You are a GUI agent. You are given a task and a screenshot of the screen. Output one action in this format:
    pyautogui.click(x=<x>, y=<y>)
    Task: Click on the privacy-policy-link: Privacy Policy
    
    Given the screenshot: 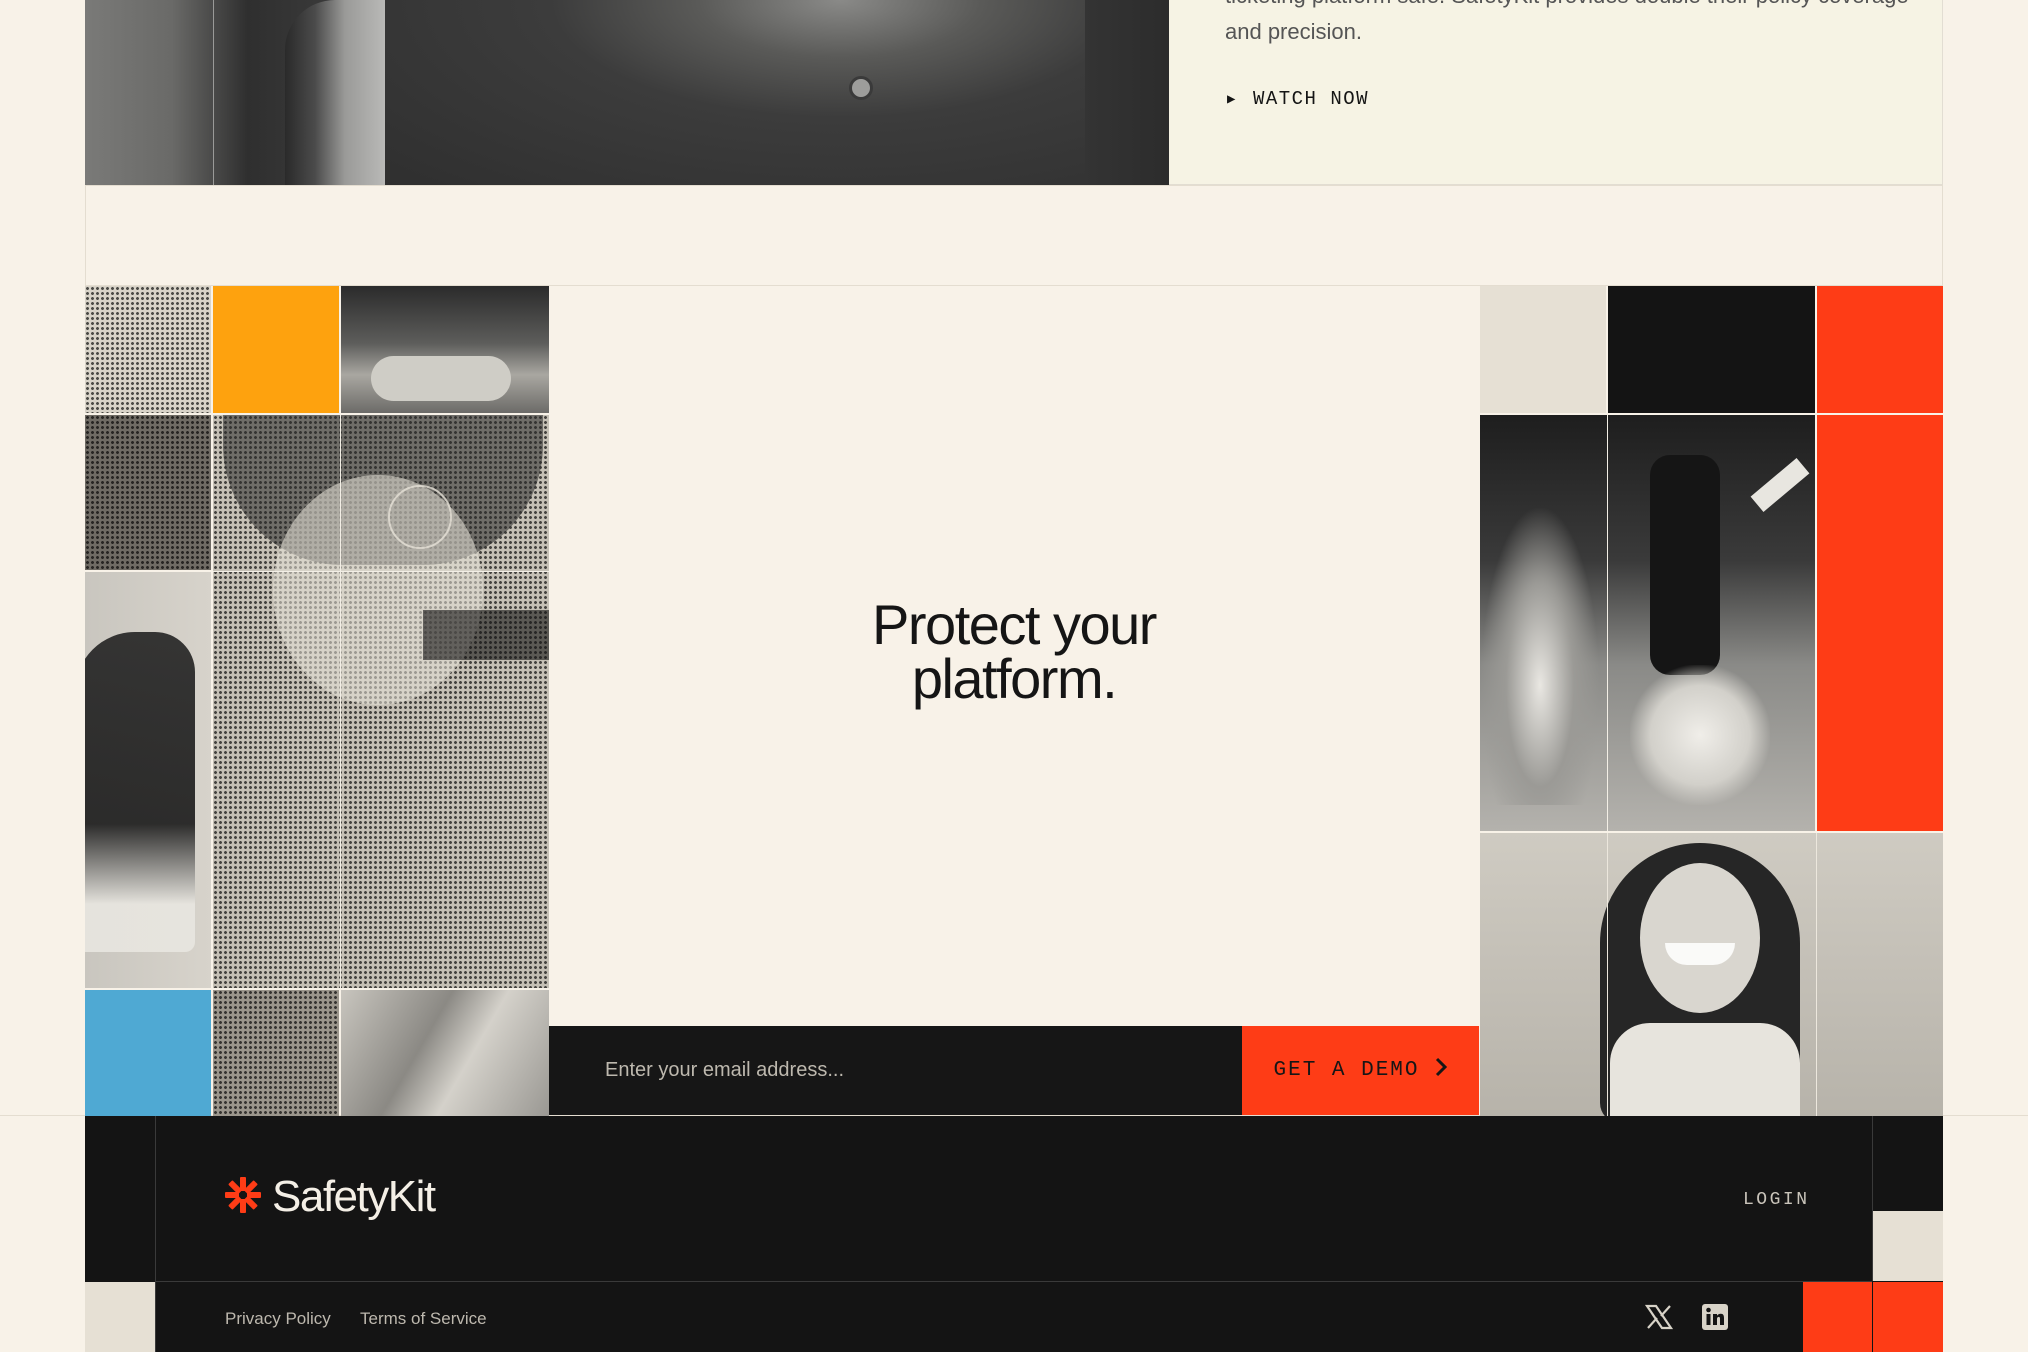 What is the action you would take?
    pyautogui.click(x=278, y=1319)
    